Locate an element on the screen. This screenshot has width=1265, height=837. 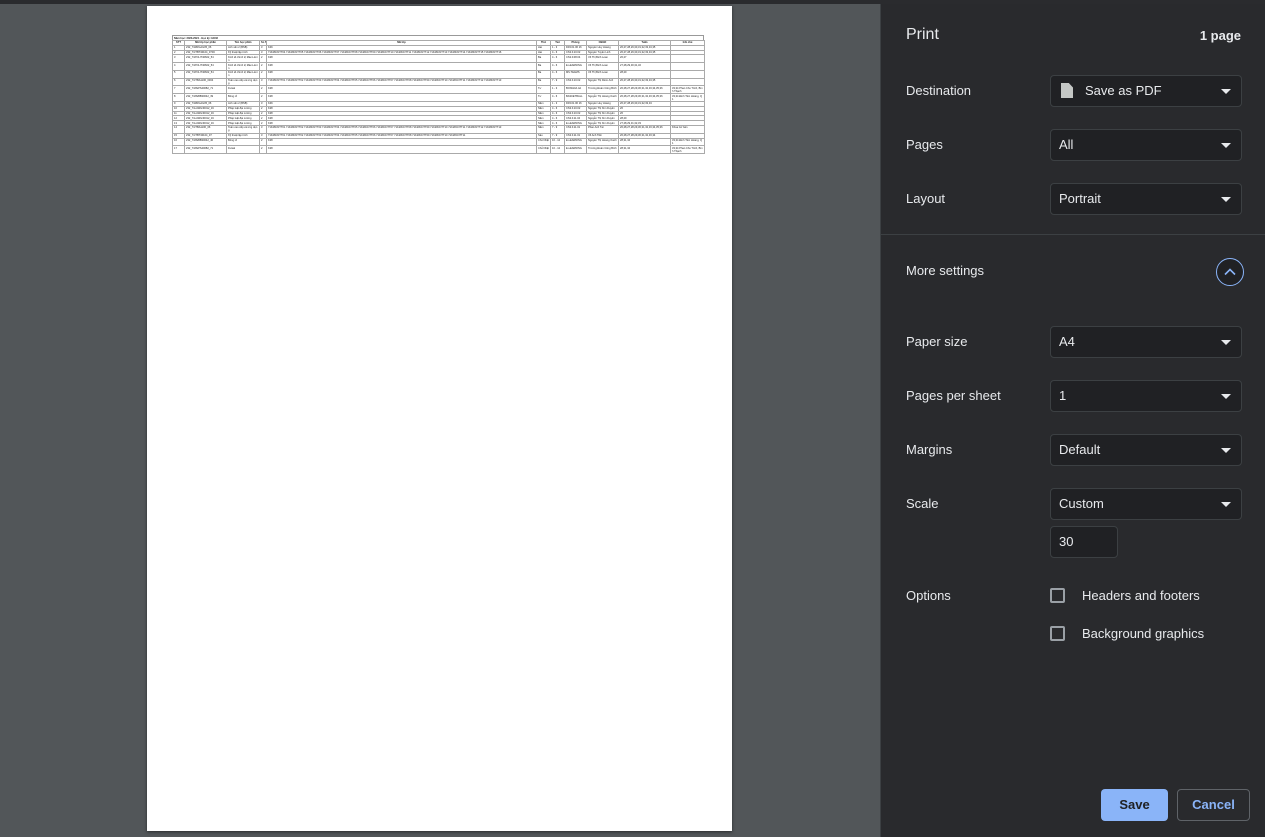
margins-select: Default is located at coordinates (1146, 450).